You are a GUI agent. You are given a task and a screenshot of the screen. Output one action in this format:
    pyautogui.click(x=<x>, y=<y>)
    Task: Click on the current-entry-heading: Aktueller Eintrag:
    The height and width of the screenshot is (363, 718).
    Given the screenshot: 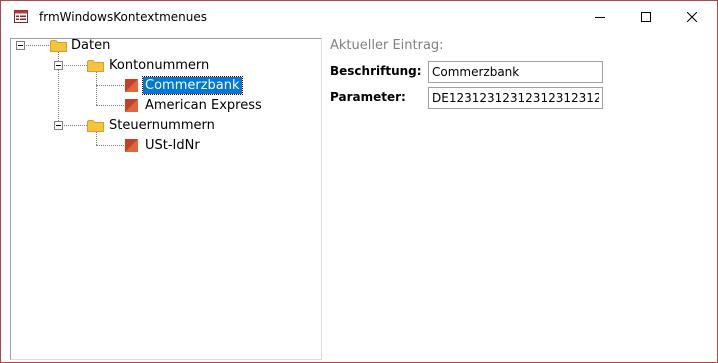 What is the action you would take?
    pyautogui.click(x=387, y=45)
    